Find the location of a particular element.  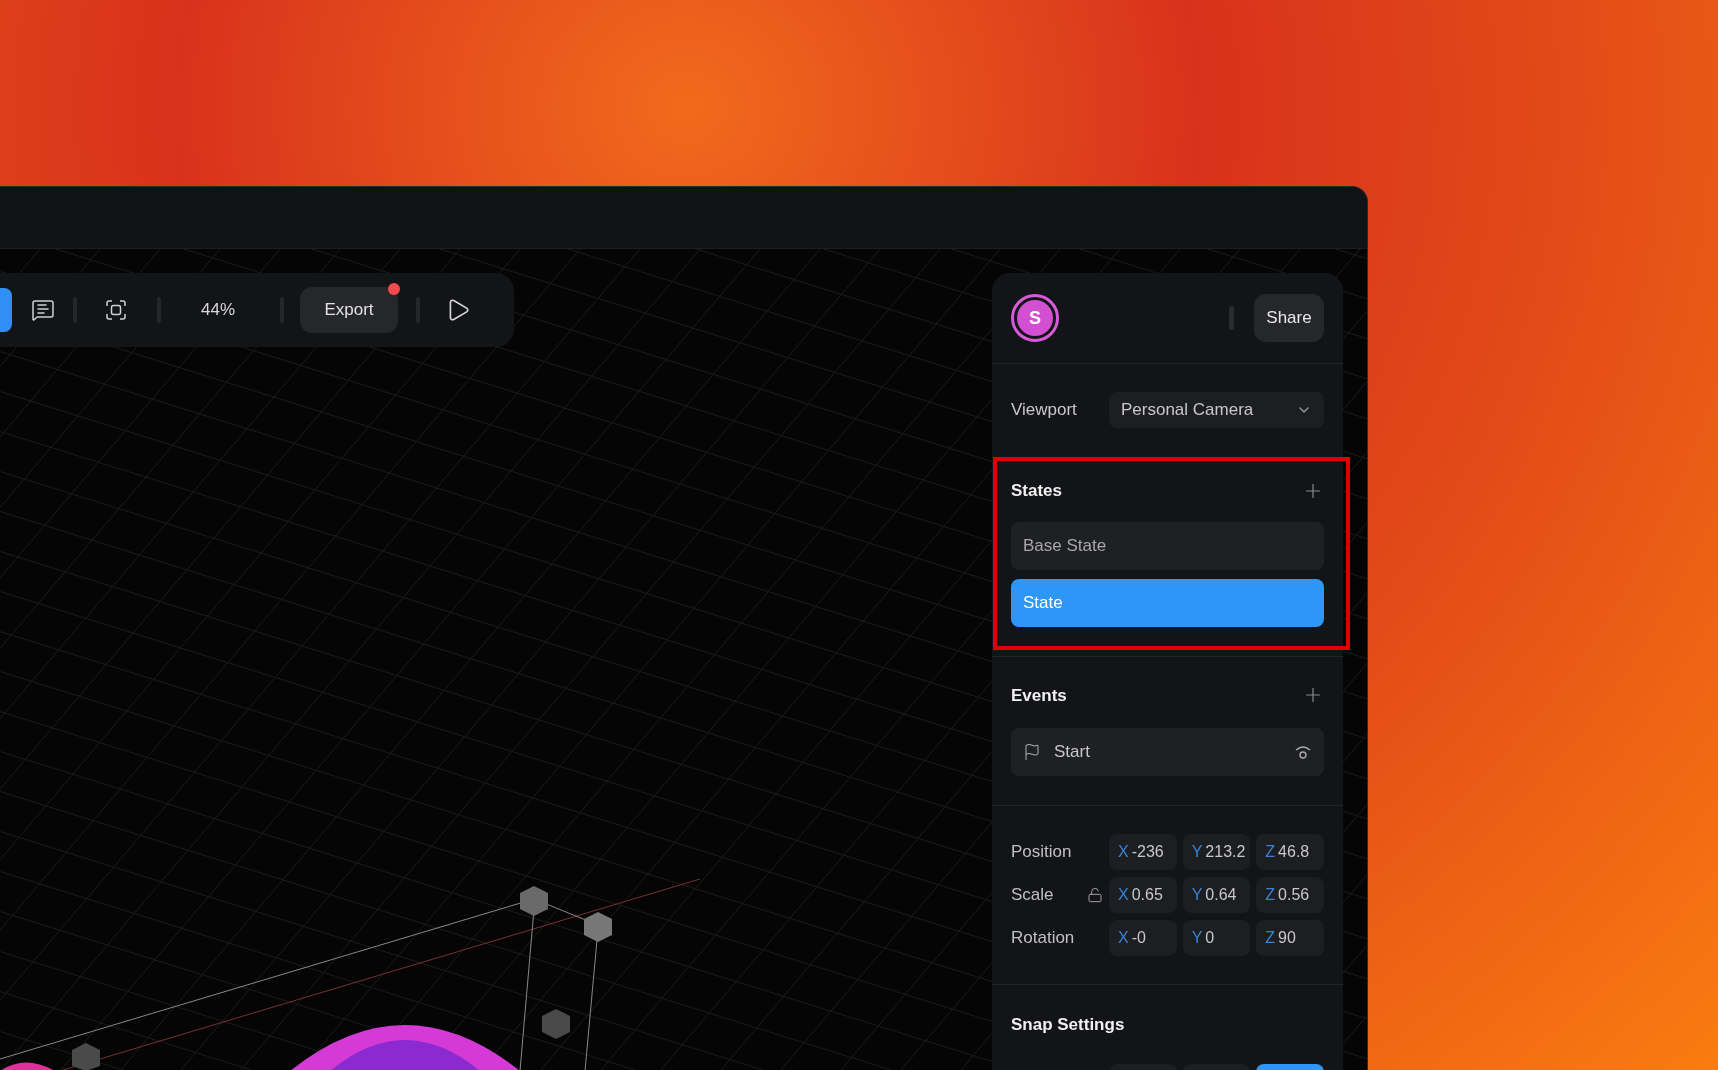

signal-icon is located at coordinates (1303, 752).